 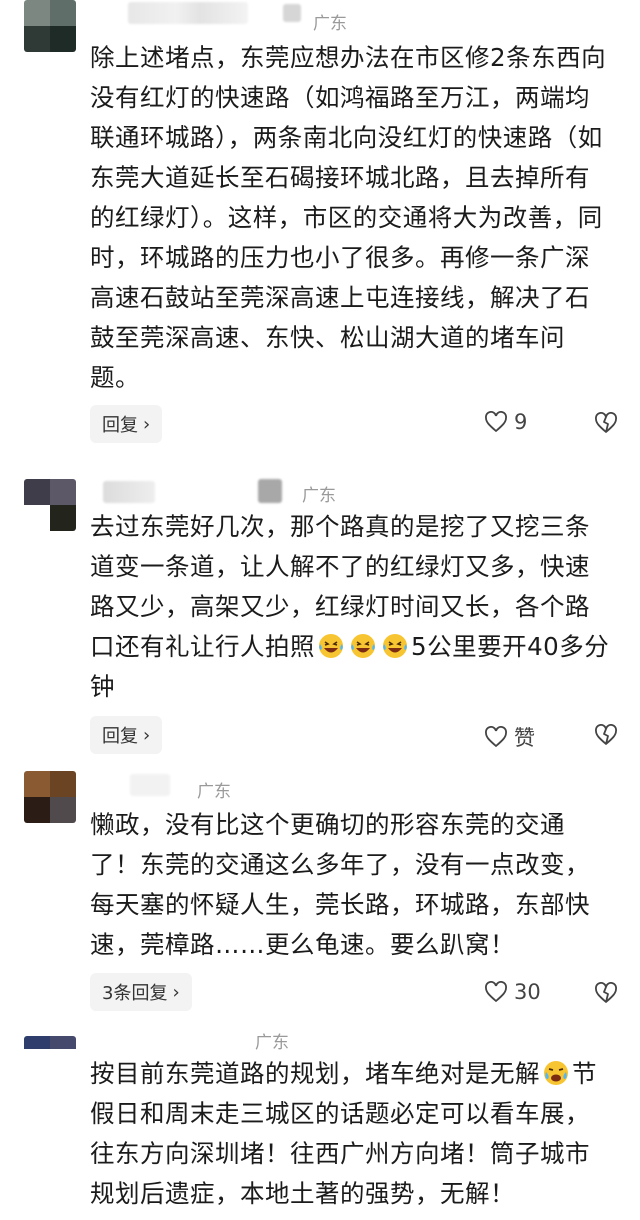 What do you see at coordinates (527, 992) in the screenshot?
I see `like-count: 30` at bounding box center [527, 992].